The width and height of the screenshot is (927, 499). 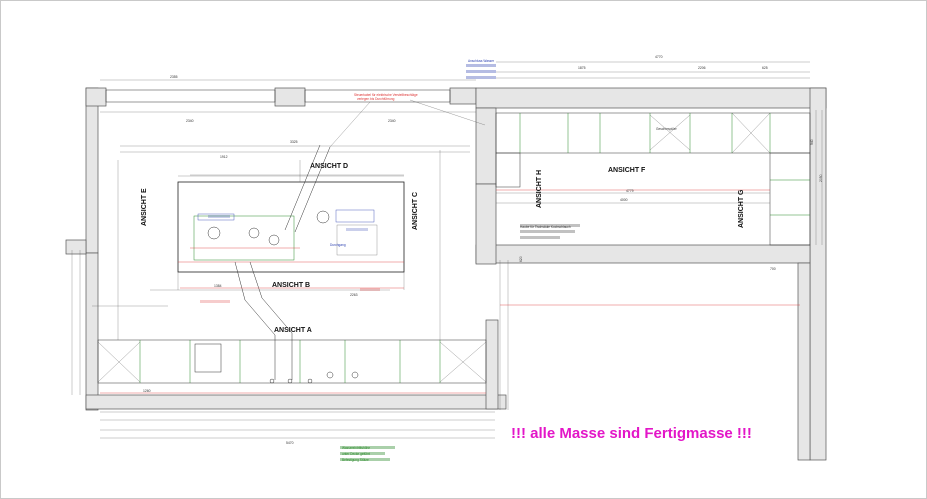 I want to click on wall-left-lower, so click(x=92, y=331).